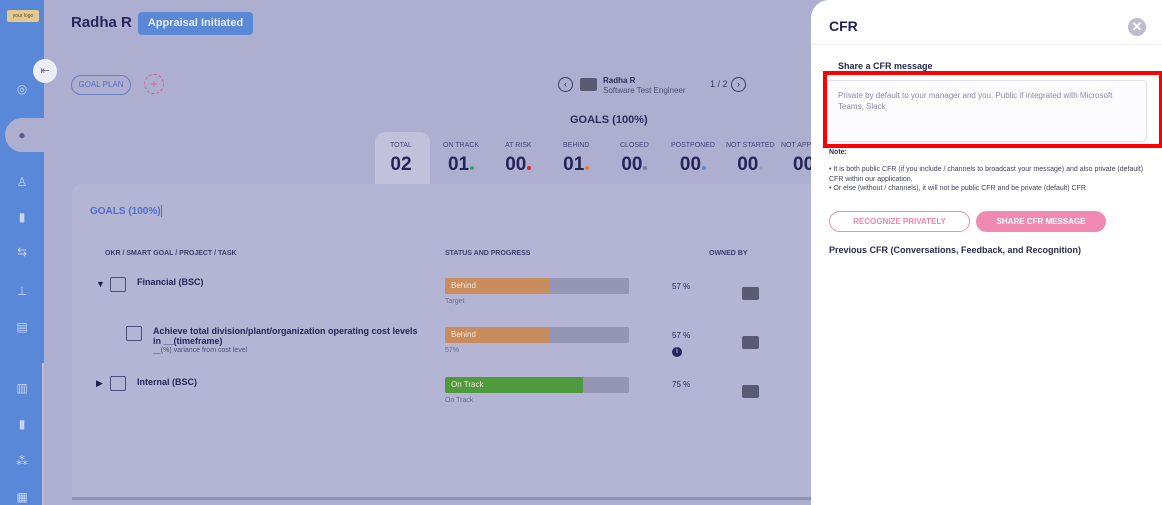 This screenshot has height=505, width=1162. What do you see at coordinates (200, 350) in the screenshot?
I see `goal-subtitle: __(%) variance from cost level` at bounding box center [200, 350].